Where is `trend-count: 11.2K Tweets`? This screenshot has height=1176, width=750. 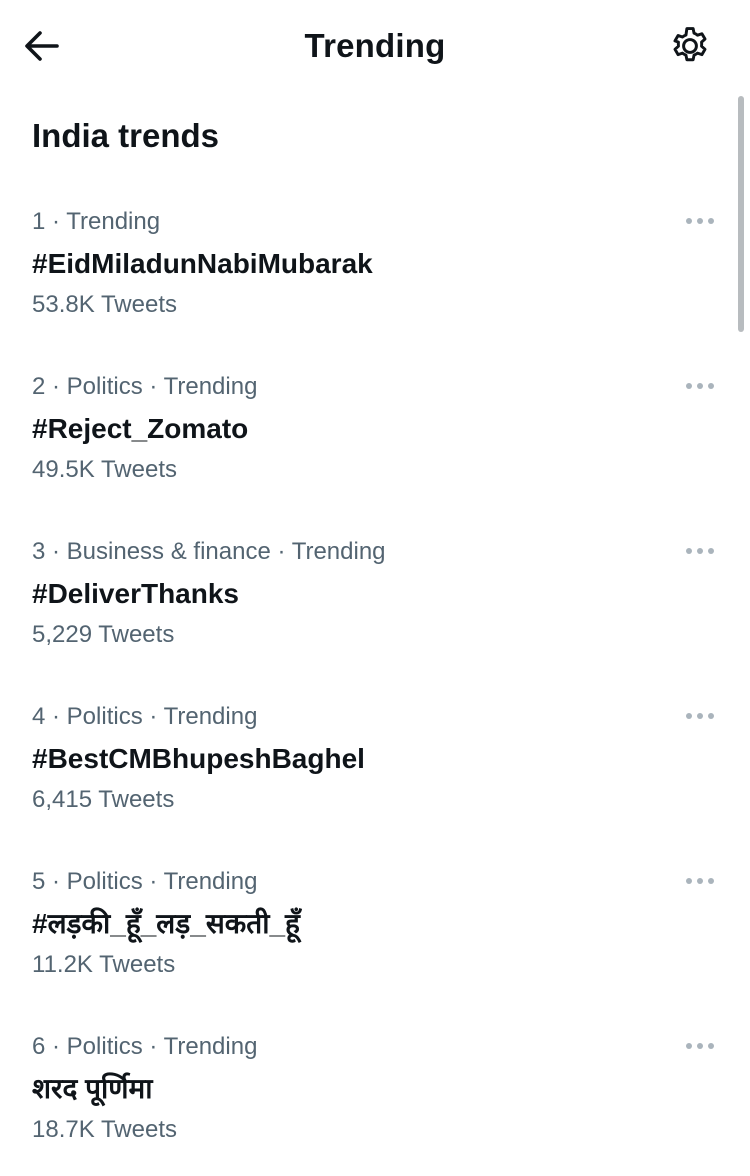 trend-count: 11.2K Tweets is located at coordinates (104, 964).